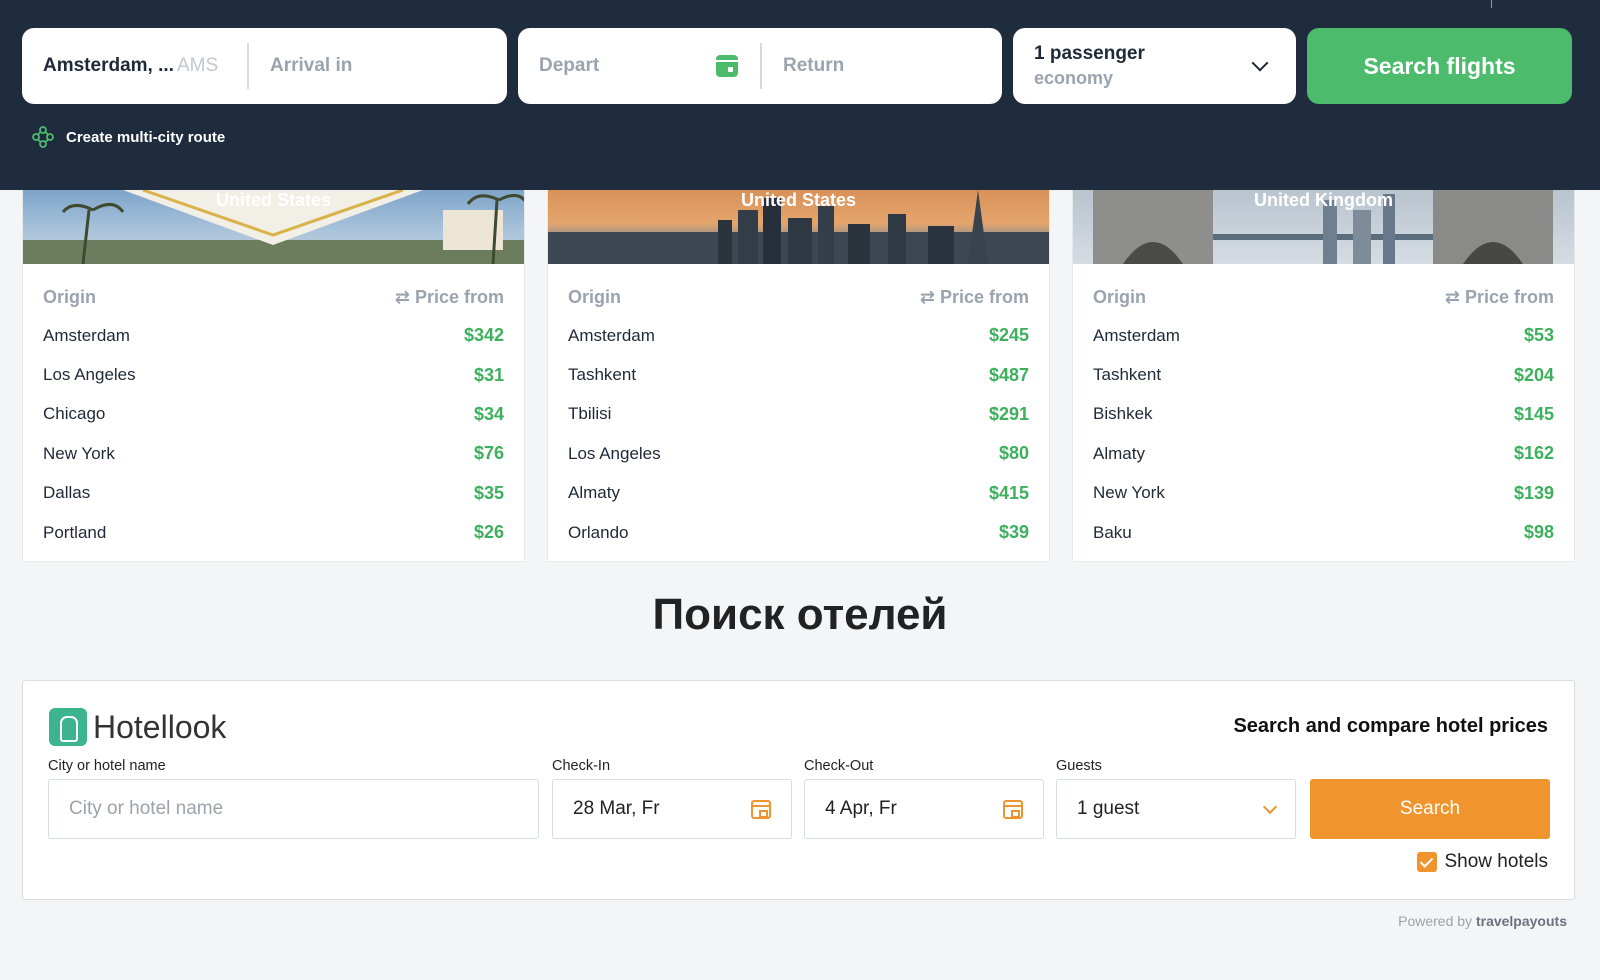 The image size is (1600, 980). What do you see at coordinates (1323, 453) in the screenshot?
I see `route-row: Almaty $162` at bounding box center [1323, 453].